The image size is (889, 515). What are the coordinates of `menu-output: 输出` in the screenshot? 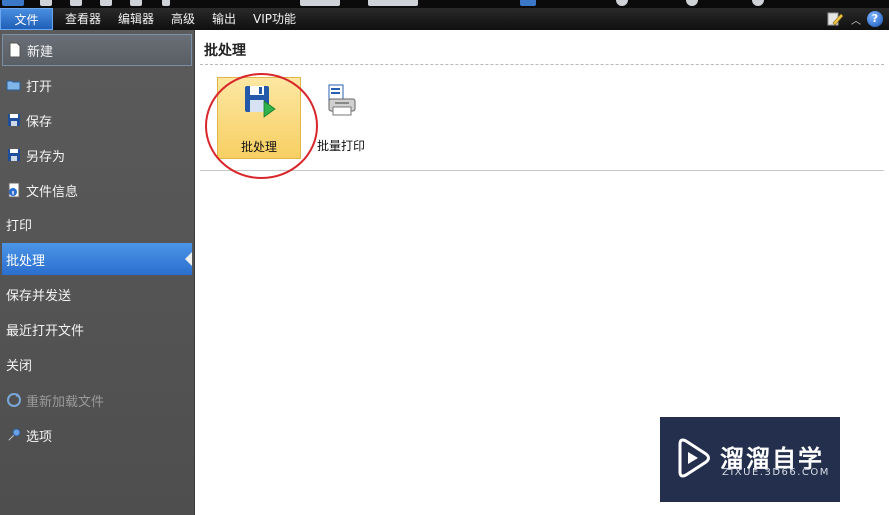 It's located at (224, 19).